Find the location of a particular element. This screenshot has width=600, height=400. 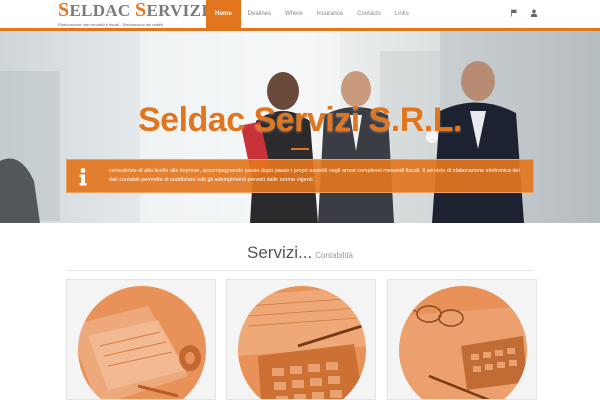

info-icon is located at coordinates (83, 177).